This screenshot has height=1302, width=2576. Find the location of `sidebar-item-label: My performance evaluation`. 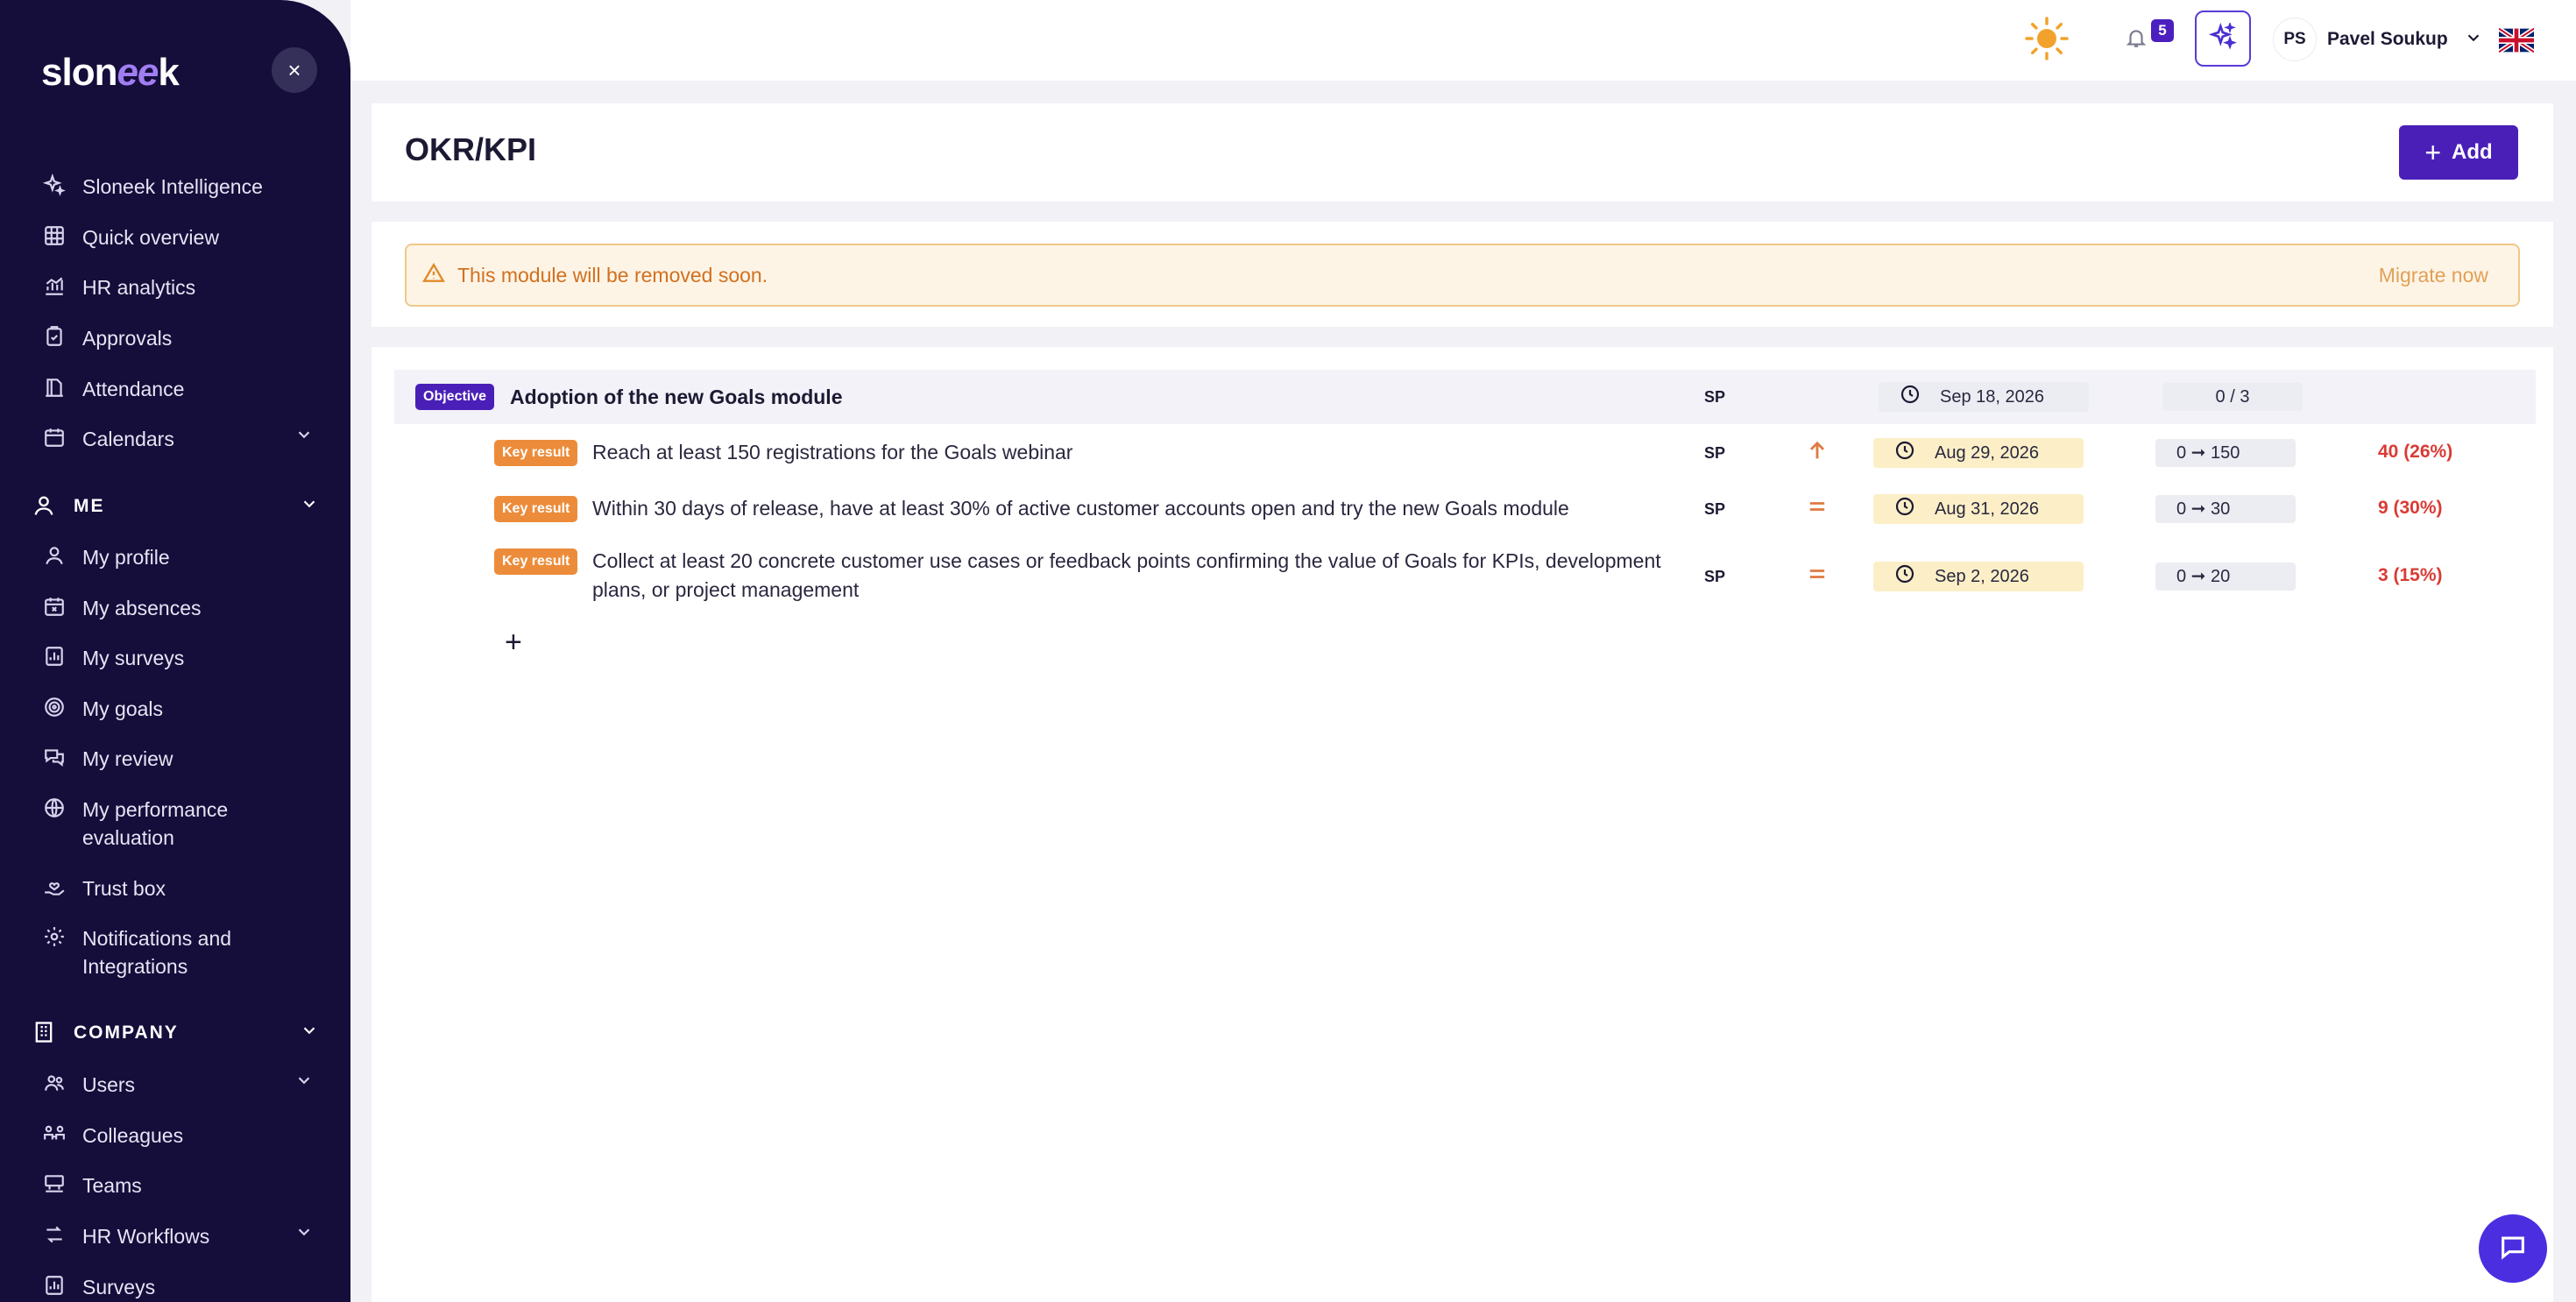

sidebar-item-label: My performance evaluation is located at coordinates (155, 823).